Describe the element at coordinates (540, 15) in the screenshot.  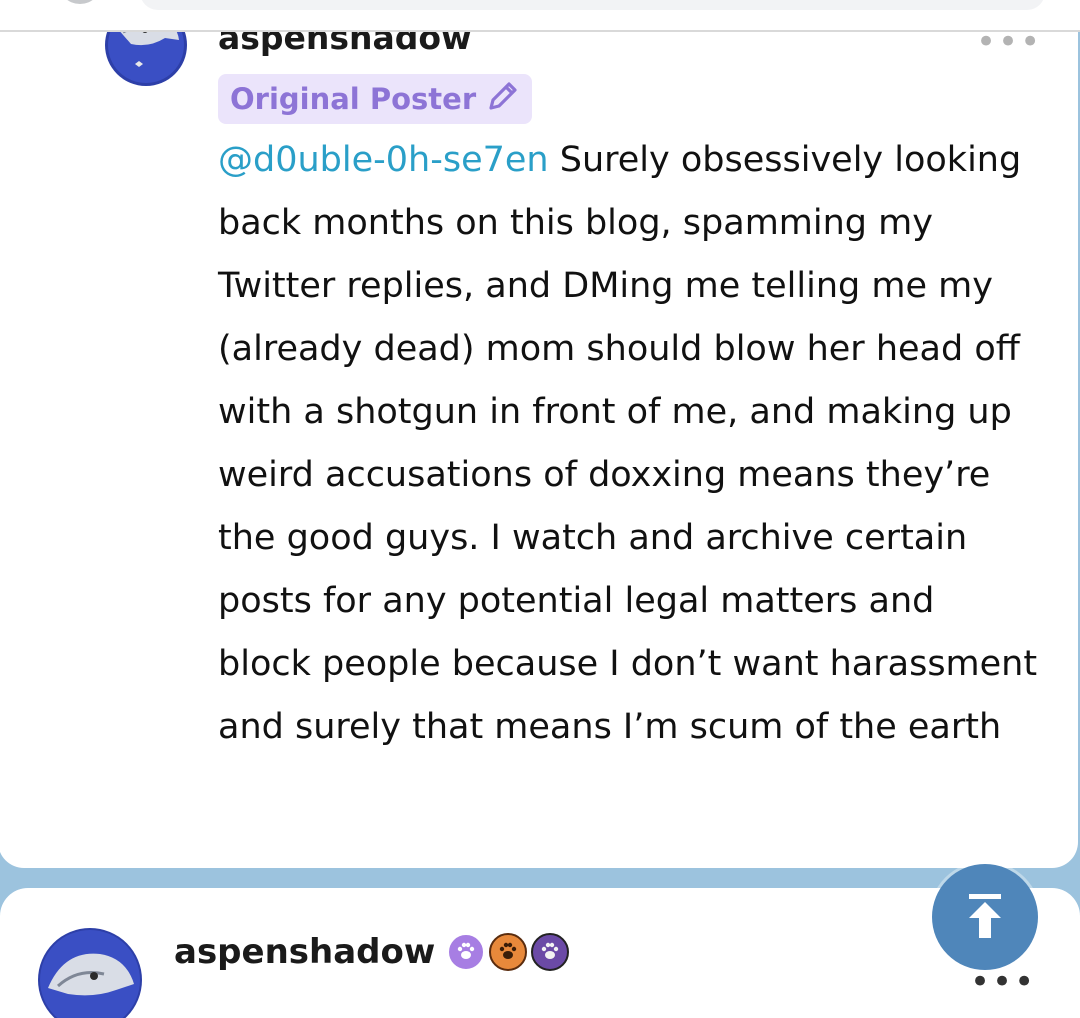
I see `top-header` at that location.